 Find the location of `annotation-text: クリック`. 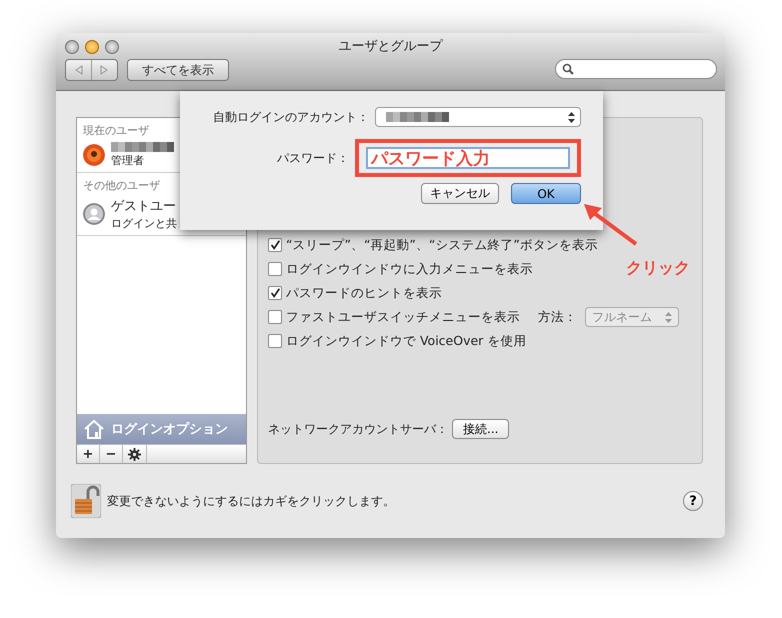

annotation-text: クリック is located at coordinates (658, 268).